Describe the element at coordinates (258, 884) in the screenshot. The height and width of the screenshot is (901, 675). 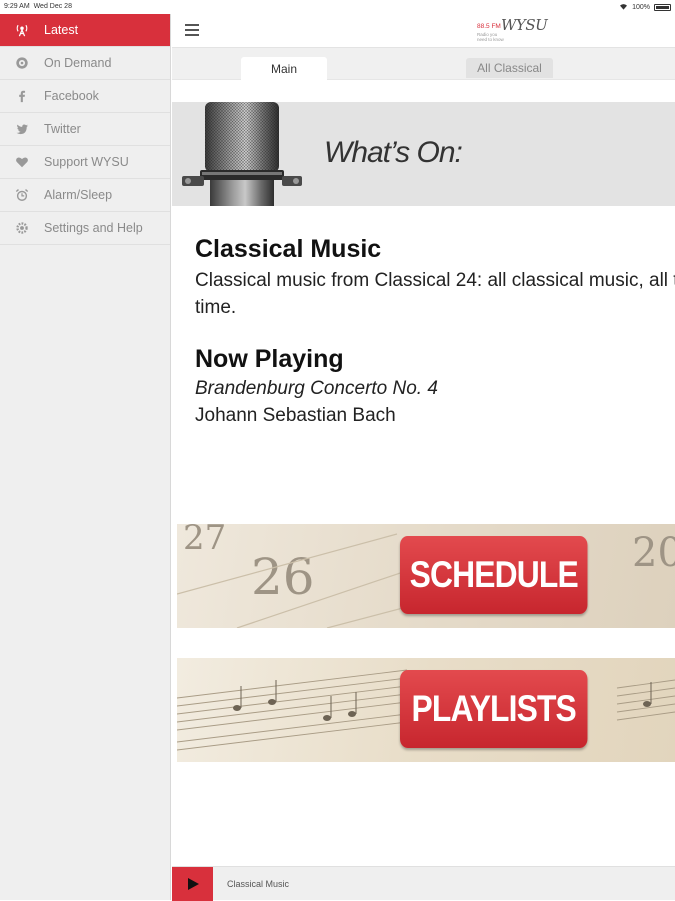
I see `player-label: Classical Music` at that location.